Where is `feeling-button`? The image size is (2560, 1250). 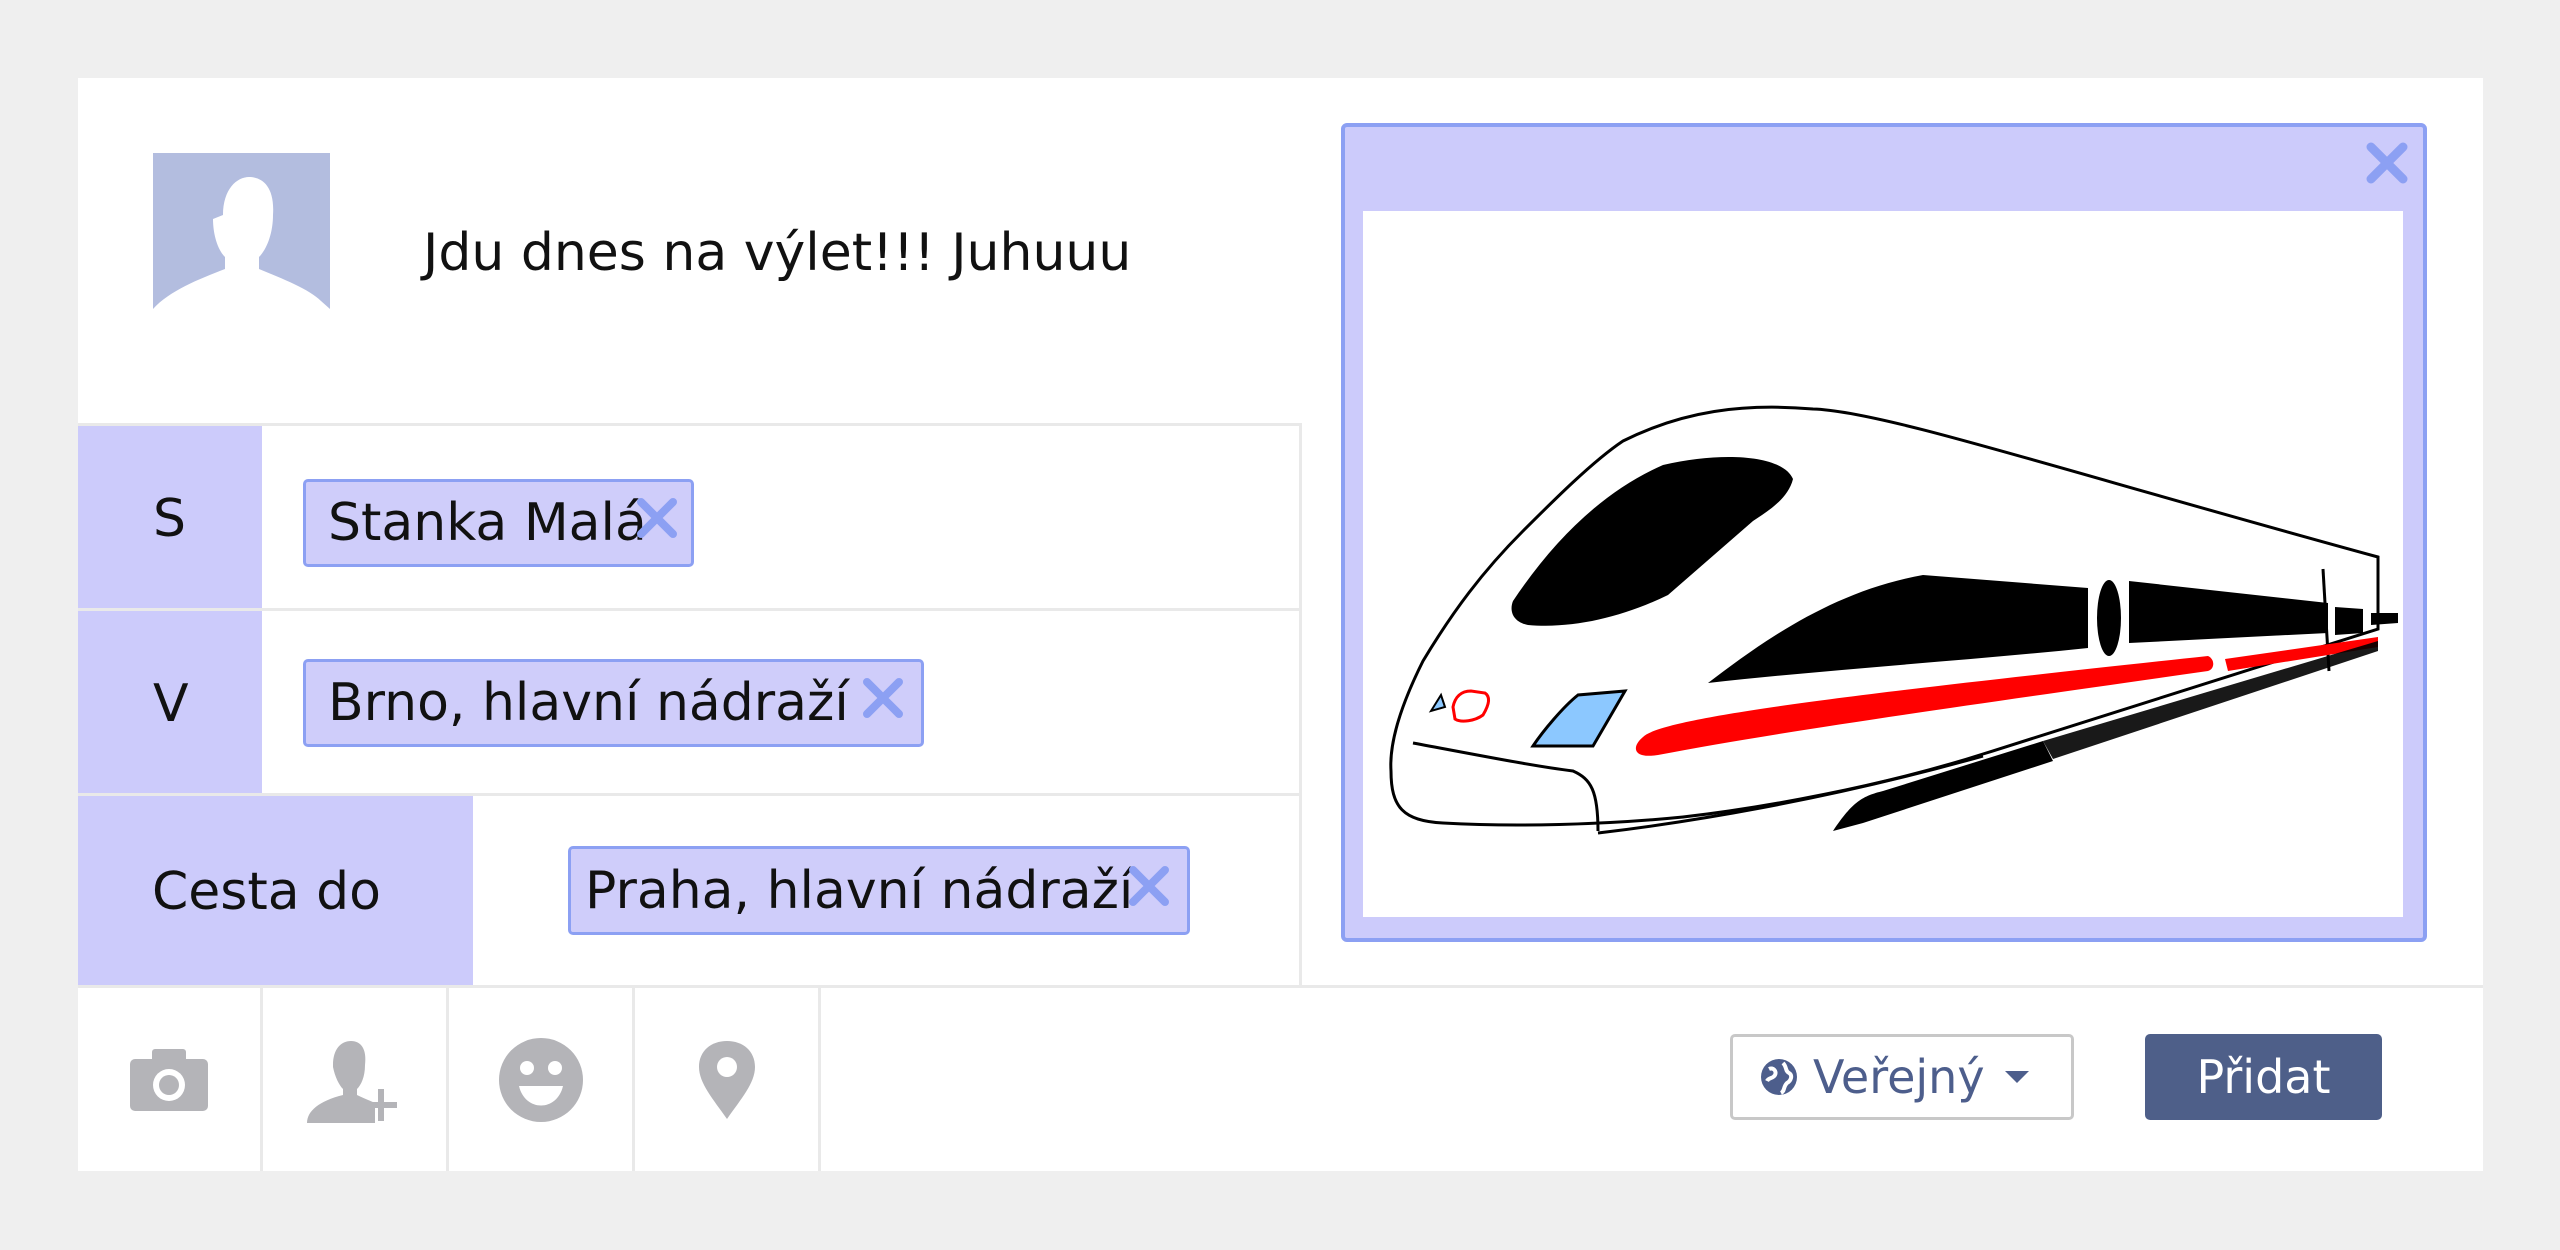
feeling-button is located at coordinates (542, 1079).